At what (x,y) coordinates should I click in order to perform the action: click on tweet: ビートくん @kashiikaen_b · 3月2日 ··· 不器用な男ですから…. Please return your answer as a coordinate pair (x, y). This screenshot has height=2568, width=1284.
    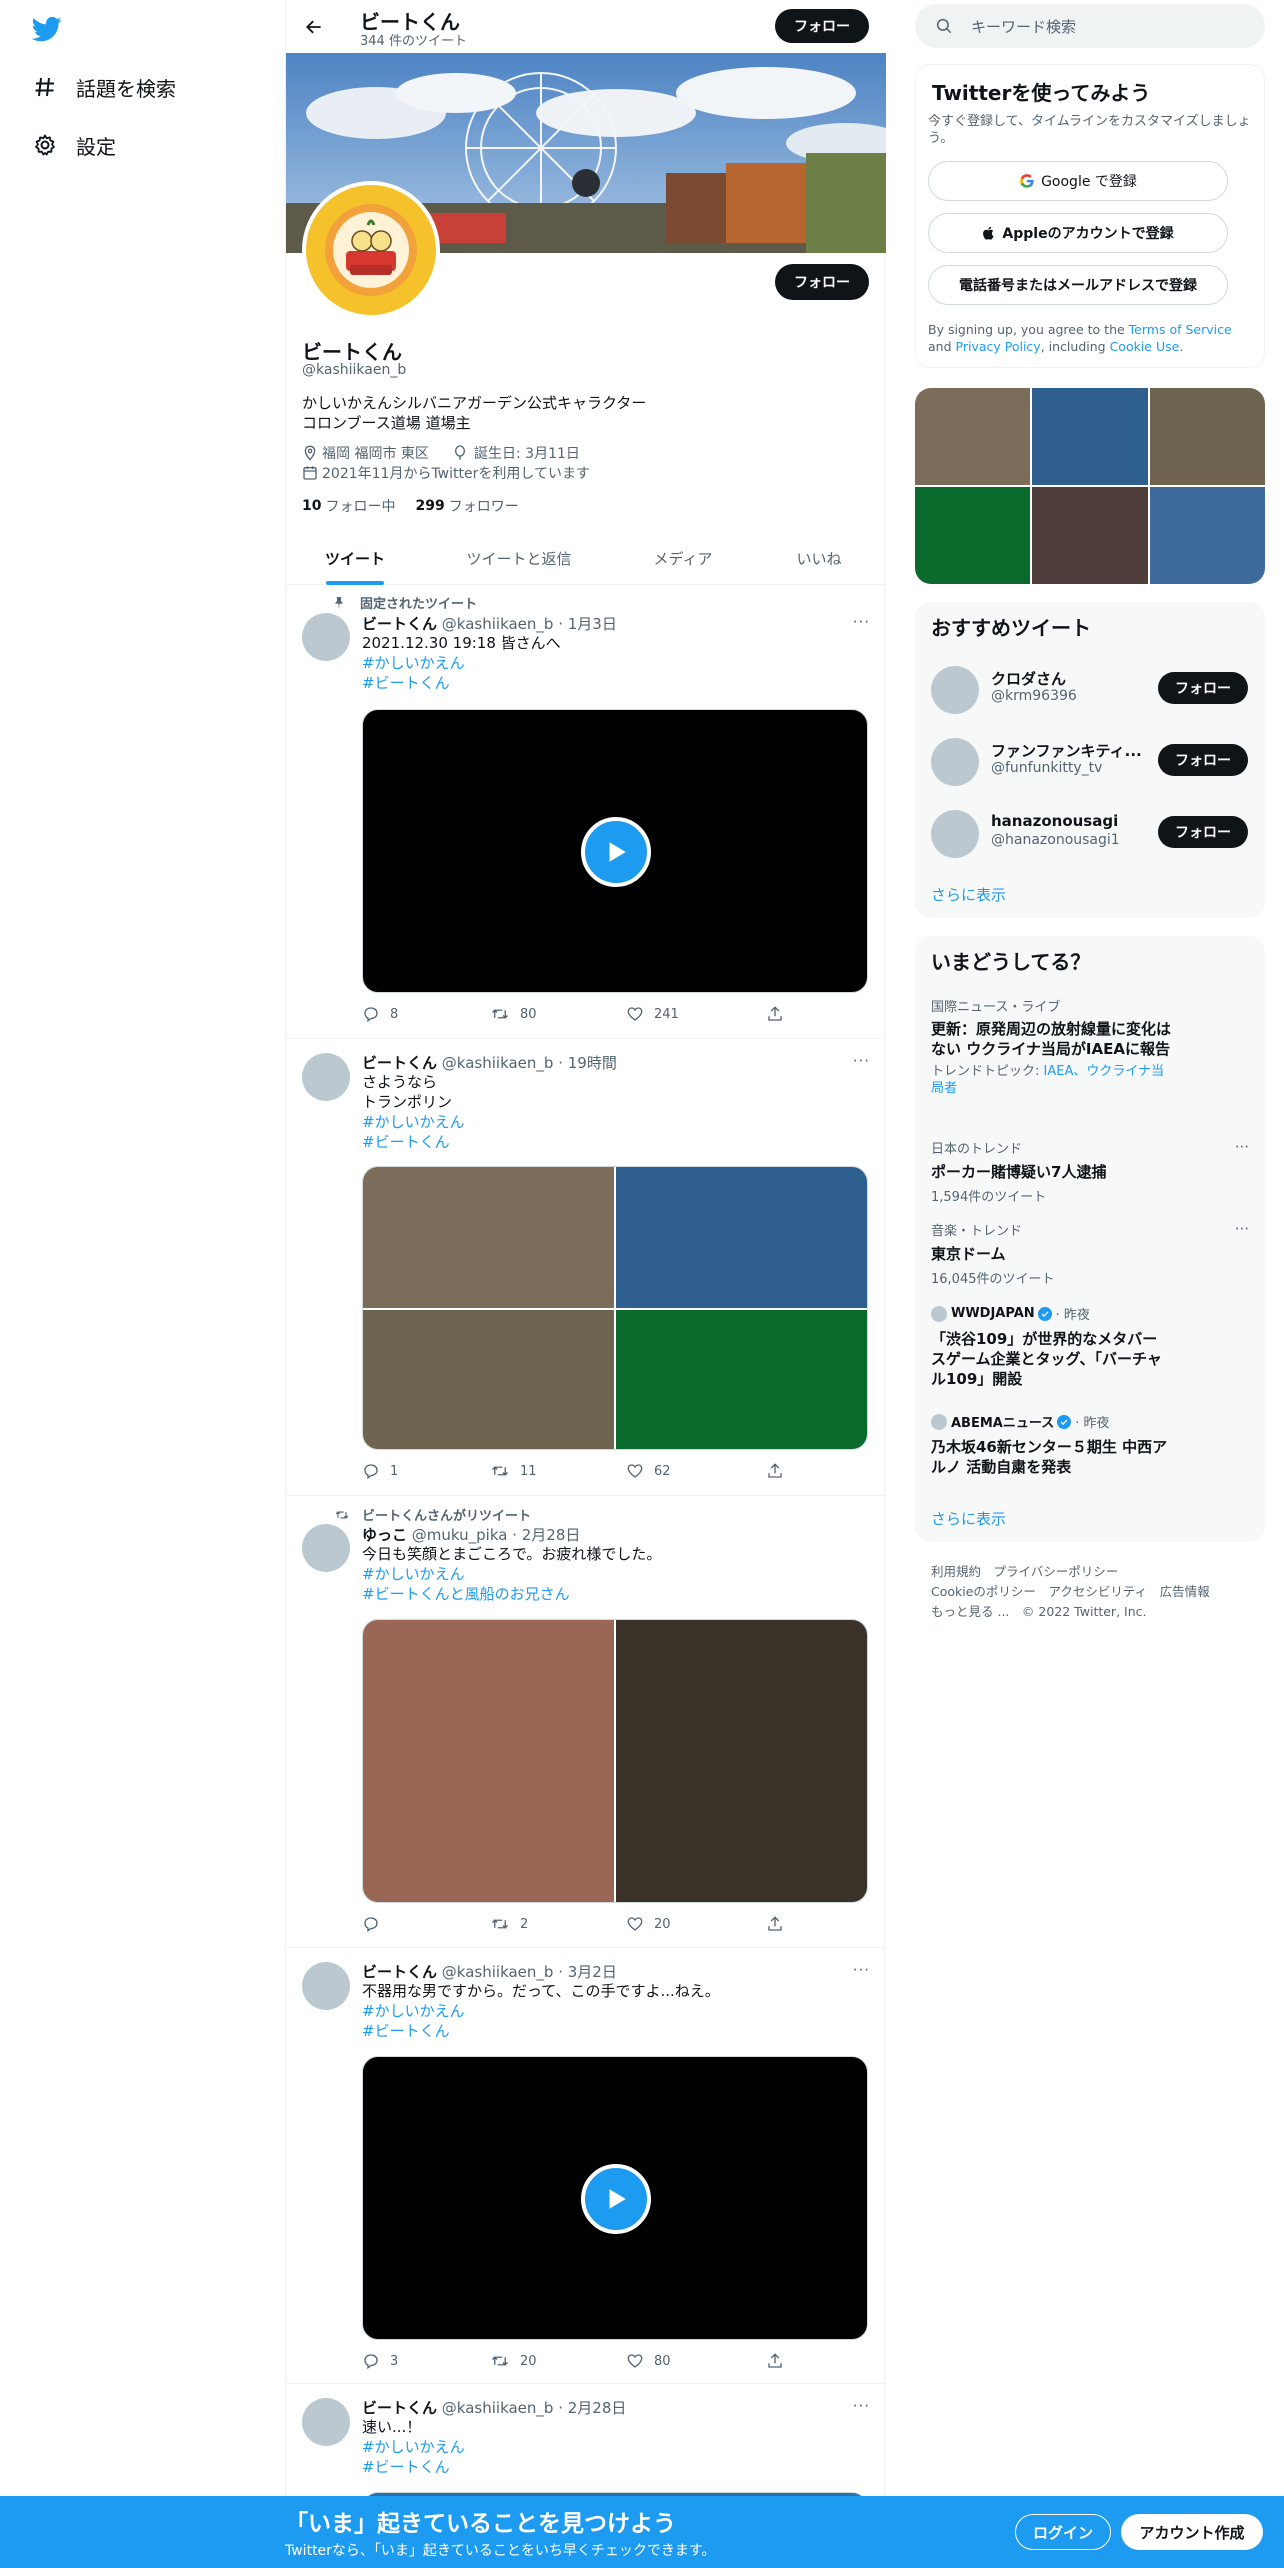
    Looking at the image, I should click on (586, 2166).